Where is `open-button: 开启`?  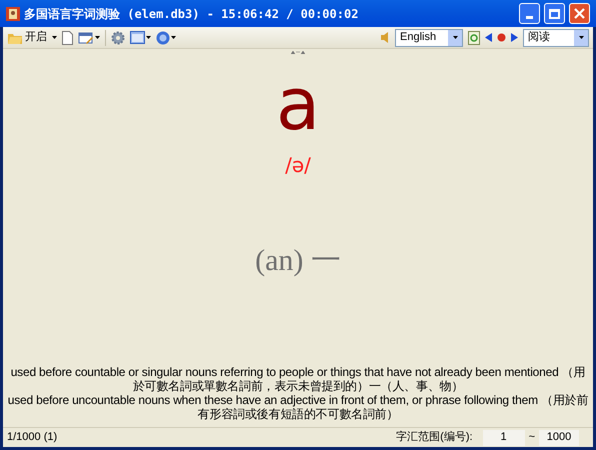
open-button: 开启 is located at coordinates (27, 37).